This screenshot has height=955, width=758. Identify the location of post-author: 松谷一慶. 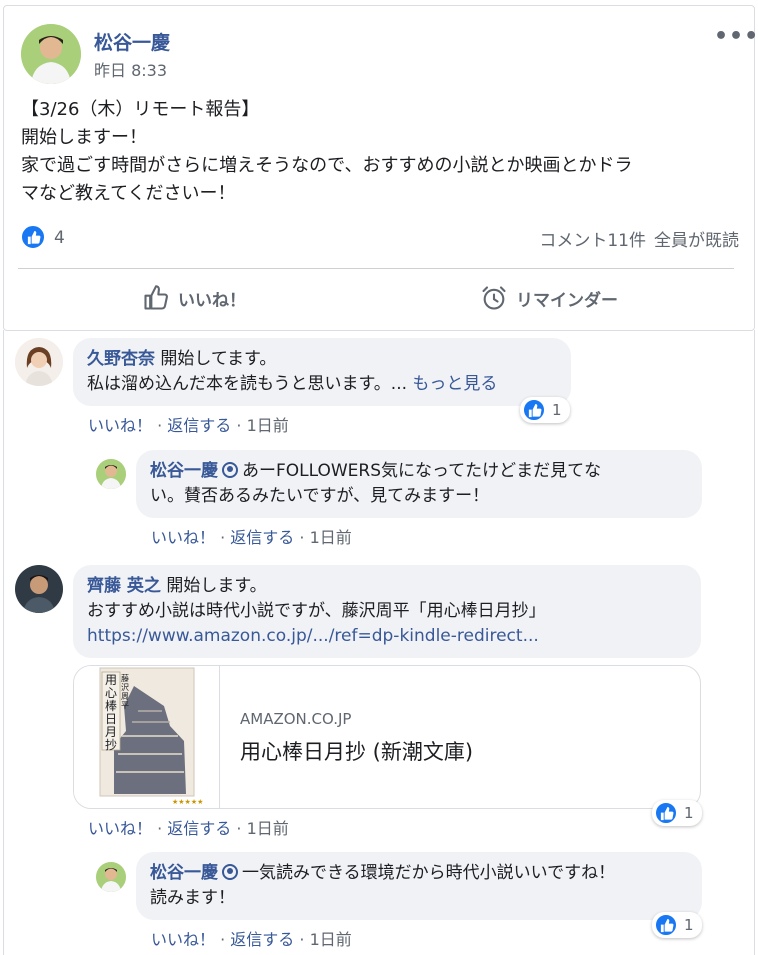
(132, 41).